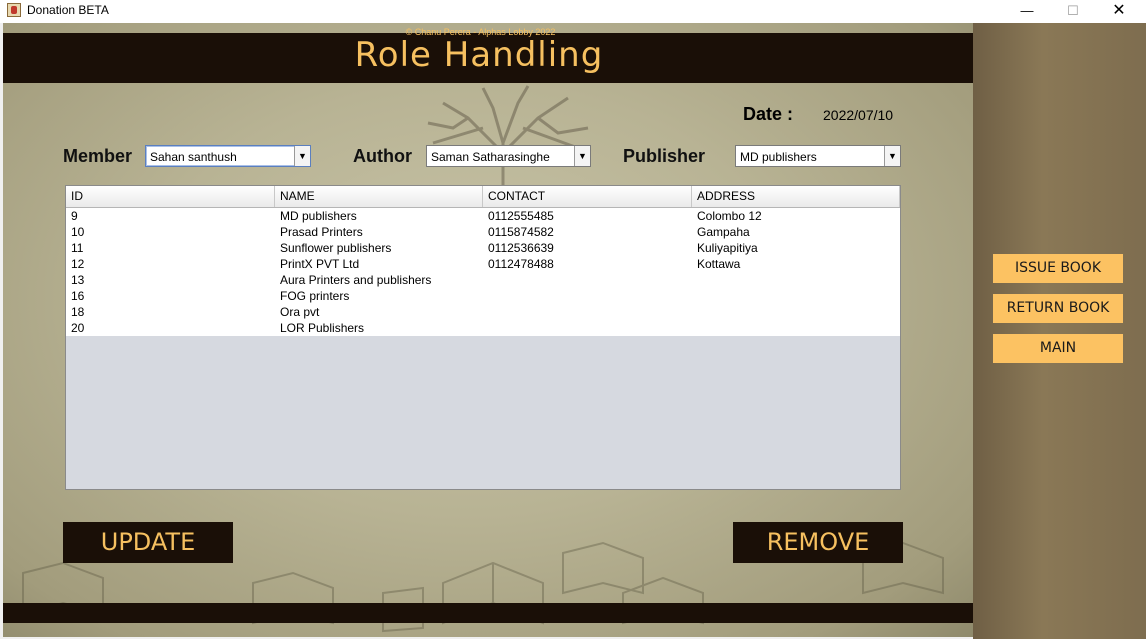 The width and height of the screenshot is (1146, 639). I want to click on author-select: Saman Satharasinghe ▼, so click(508, 156).